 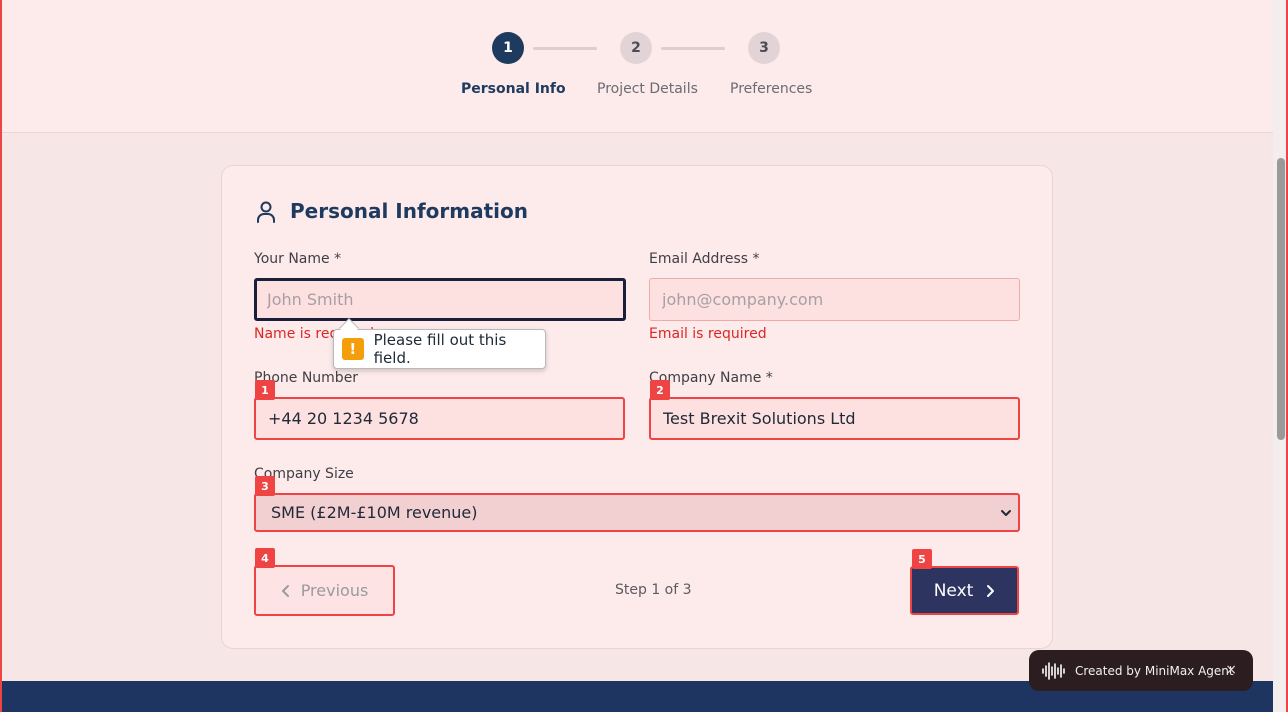 I want to click on email-input, so click(x=834, y=299).